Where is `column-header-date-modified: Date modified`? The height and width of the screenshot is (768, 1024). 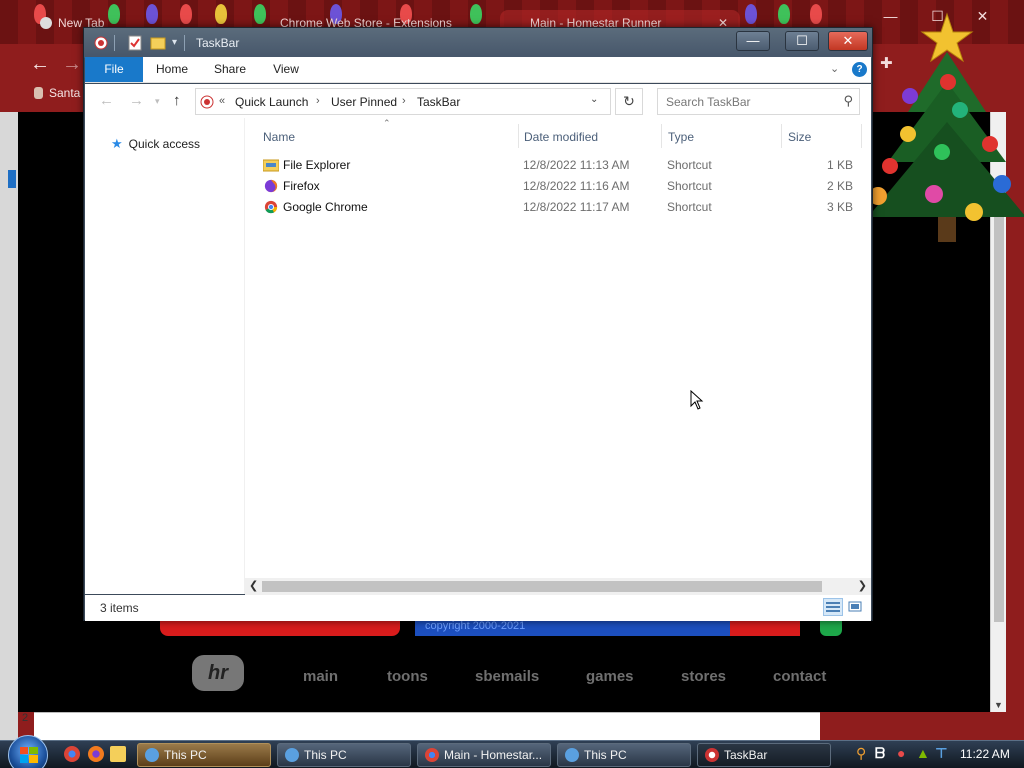 column-header-date-modified: Date modified is located at coordinates (561, 137).